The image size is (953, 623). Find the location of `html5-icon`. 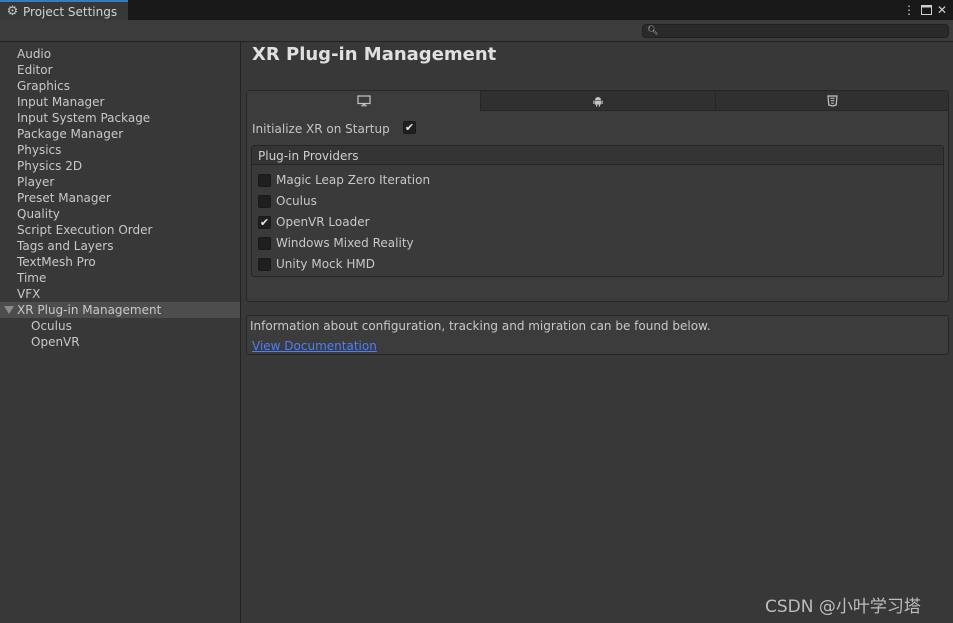

html5-icon is located at coordinates (832, 100).